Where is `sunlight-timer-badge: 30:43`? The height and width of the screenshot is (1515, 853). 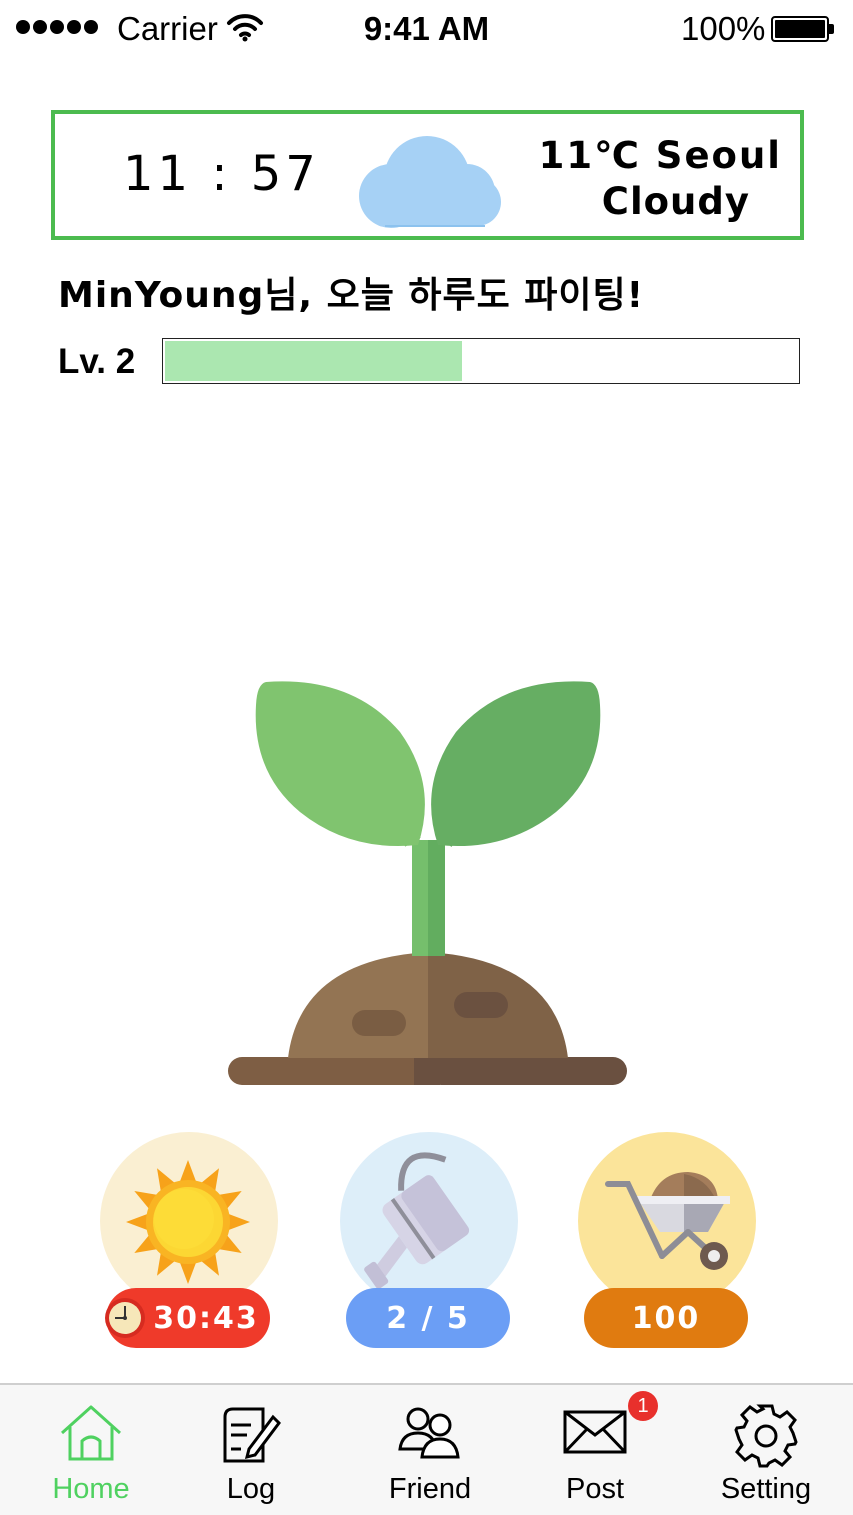 sunlight-timer-badge: 30:43 is located at coordinates (187, 1318).